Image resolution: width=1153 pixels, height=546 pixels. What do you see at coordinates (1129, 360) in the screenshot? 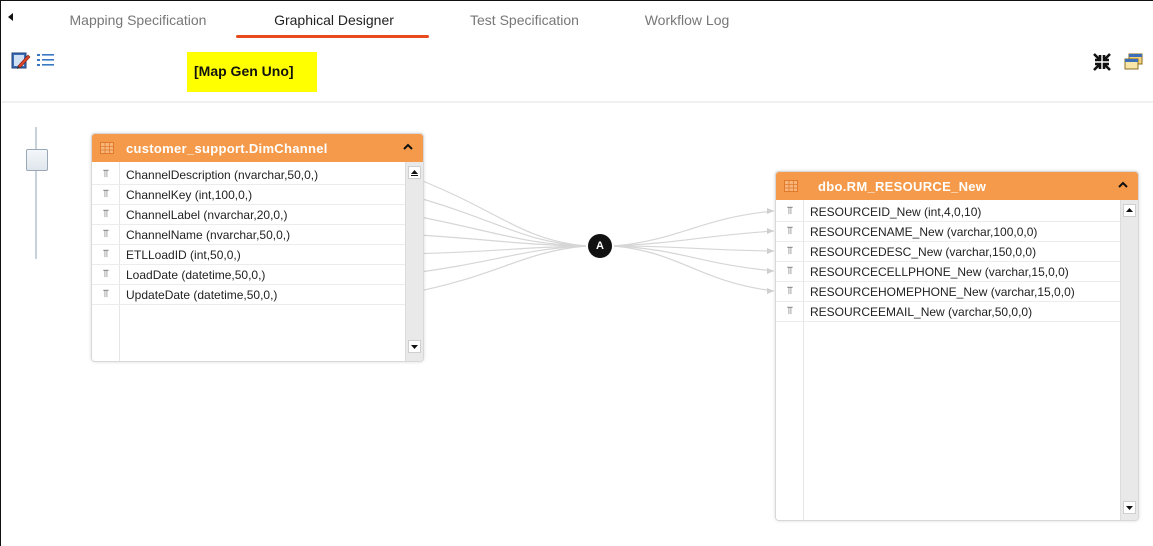
I see `target-scrollbar` at bounding box center [1129, 360].